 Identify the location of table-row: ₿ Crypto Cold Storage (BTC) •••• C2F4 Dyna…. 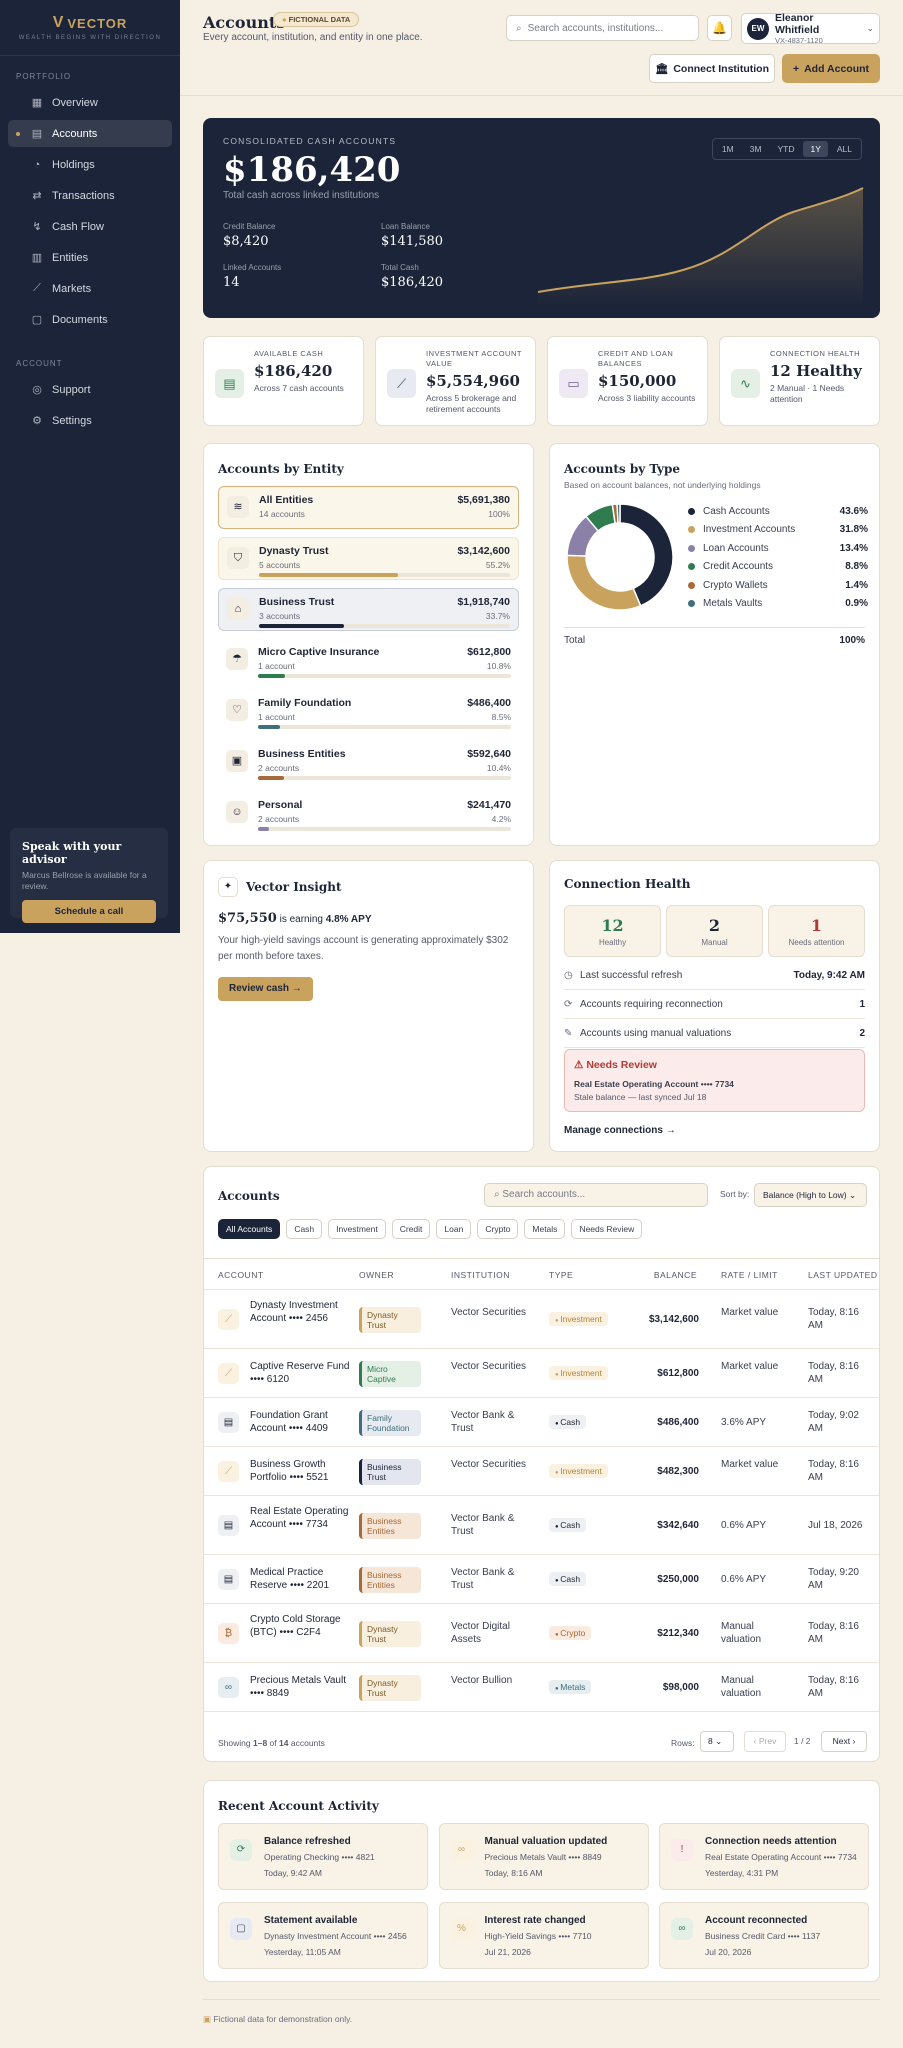
(541, 1632).